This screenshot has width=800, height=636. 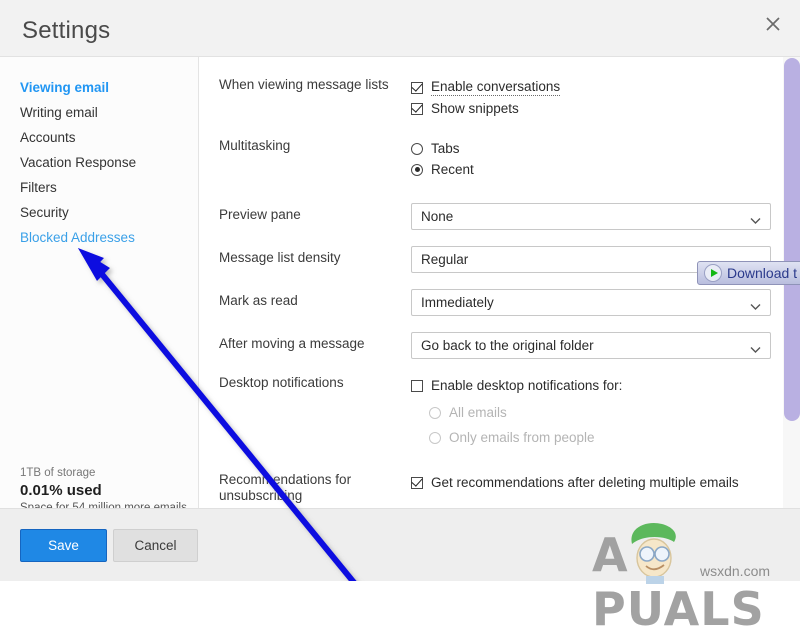 I want to click on sidebar-item-vacation-response: Vacation Response, so click(x=99, y=162).